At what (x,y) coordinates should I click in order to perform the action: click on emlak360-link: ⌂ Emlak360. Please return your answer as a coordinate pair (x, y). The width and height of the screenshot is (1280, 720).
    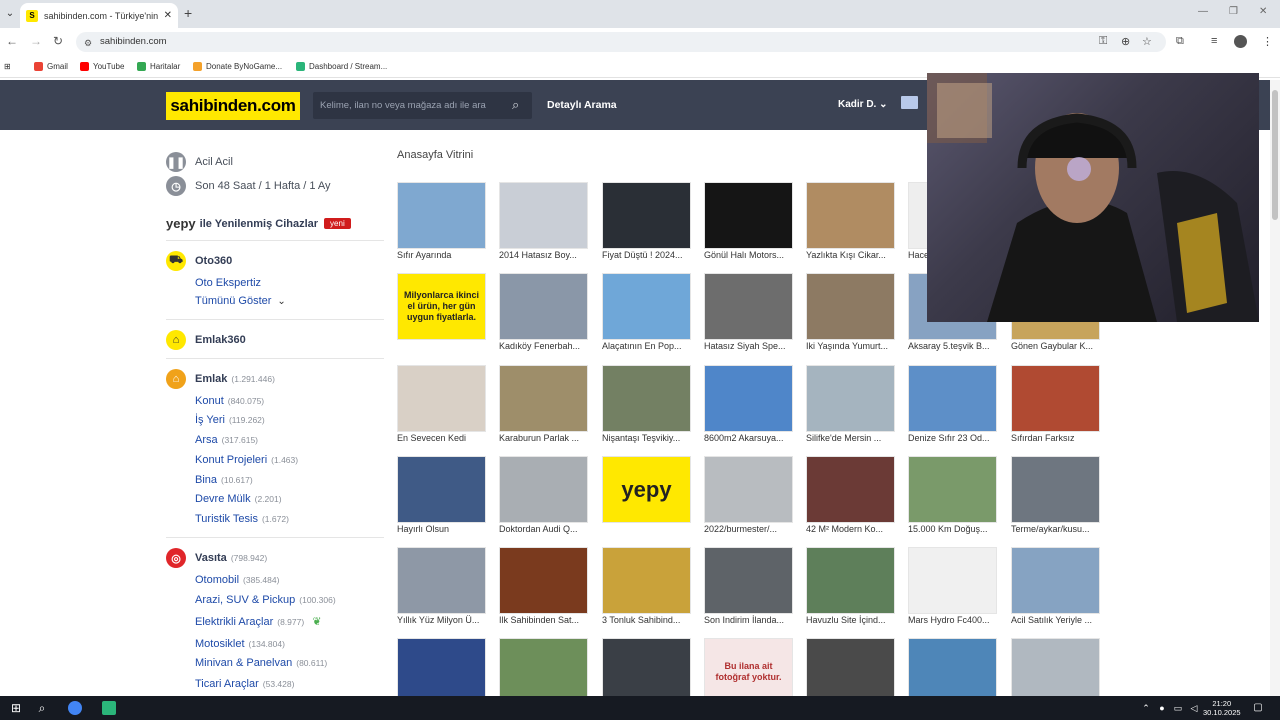
    Looking at the image, I should click on (206, 340).